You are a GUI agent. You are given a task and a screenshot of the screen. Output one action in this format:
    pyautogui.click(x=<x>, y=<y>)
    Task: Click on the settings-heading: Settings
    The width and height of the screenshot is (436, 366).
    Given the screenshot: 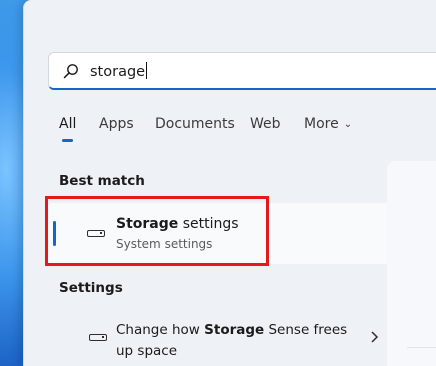 What is the action you would take?
    pyautogui.click(x=91, y=288)
    